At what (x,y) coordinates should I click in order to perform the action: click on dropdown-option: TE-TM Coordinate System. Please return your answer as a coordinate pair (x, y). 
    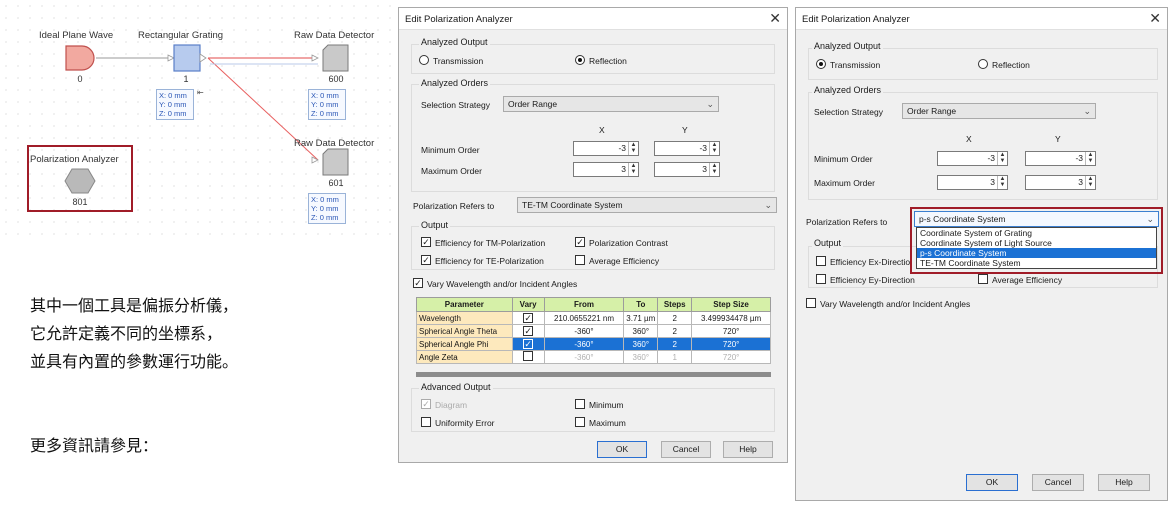
    Looking at the image, I should click on (1036, 263).